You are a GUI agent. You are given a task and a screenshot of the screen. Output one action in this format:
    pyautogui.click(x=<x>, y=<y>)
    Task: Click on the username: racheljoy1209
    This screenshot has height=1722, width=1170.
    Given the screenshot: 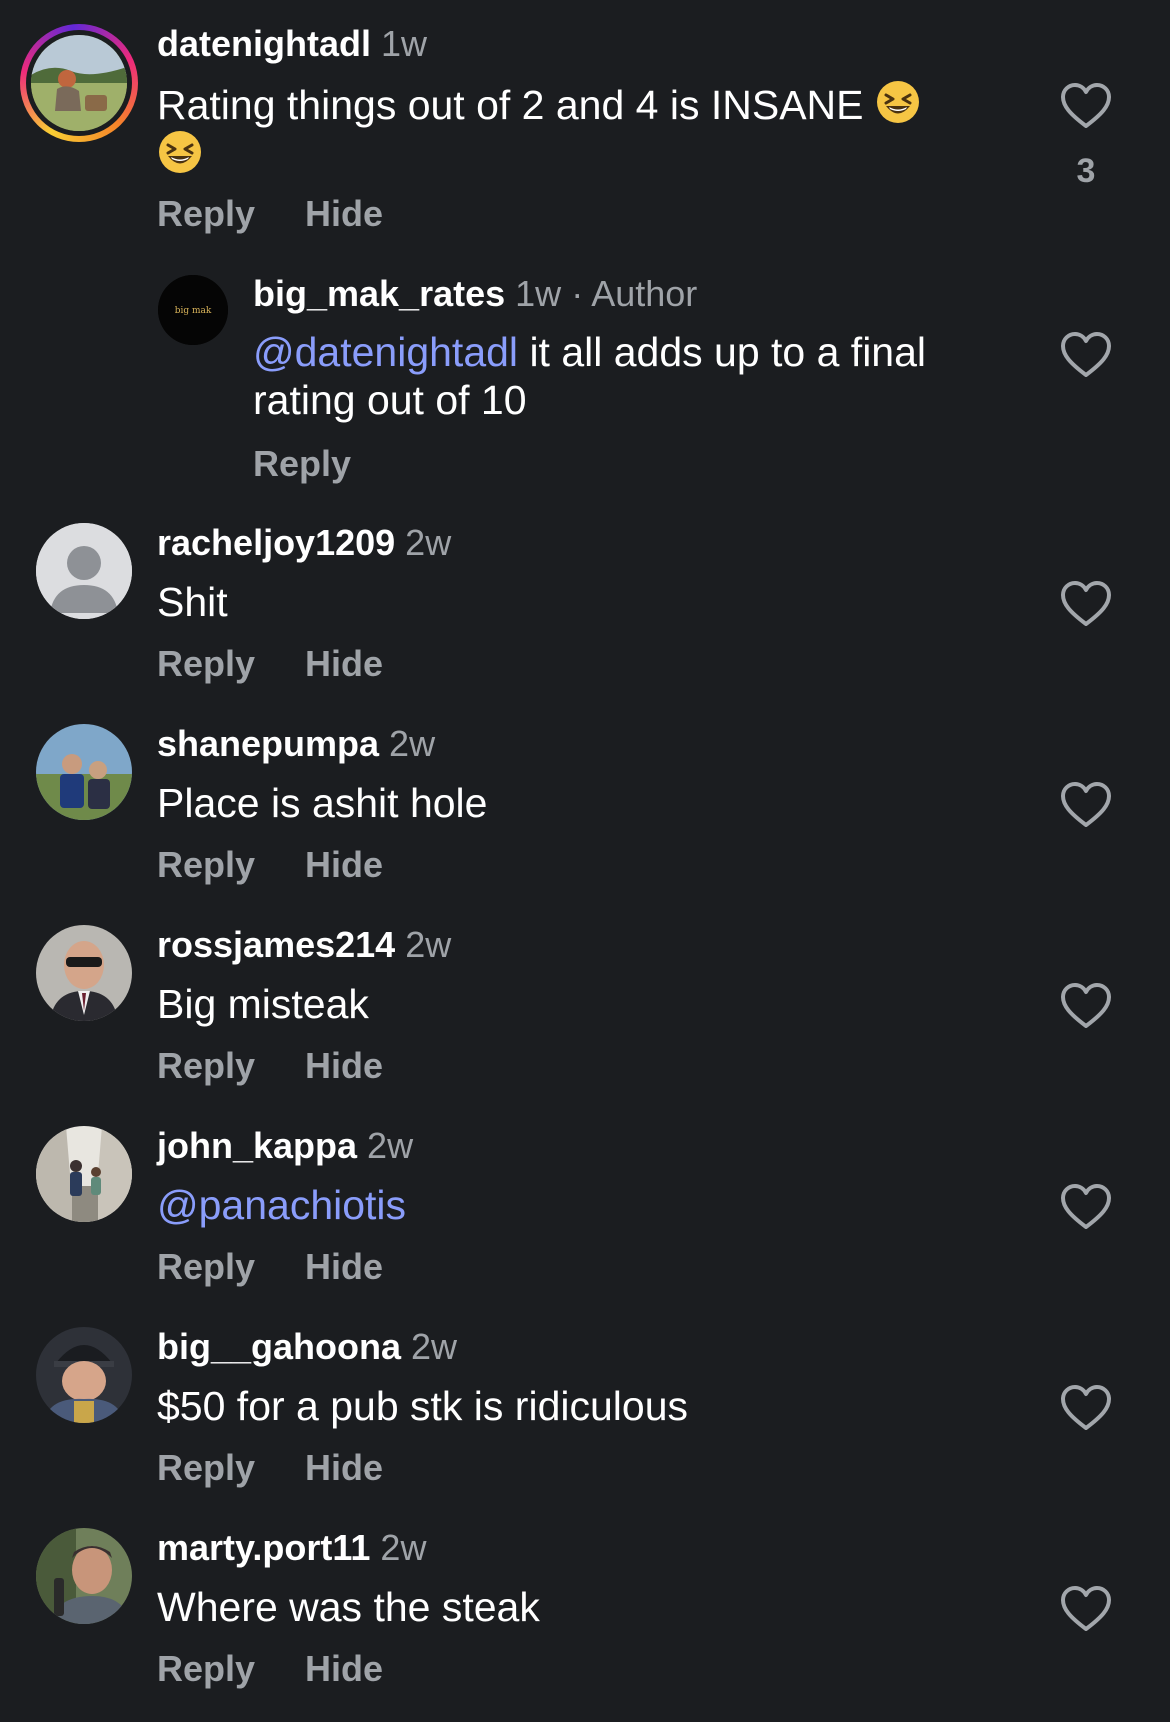 What is the action you would take?
    pyautogui.click(x=276, y=542)
    